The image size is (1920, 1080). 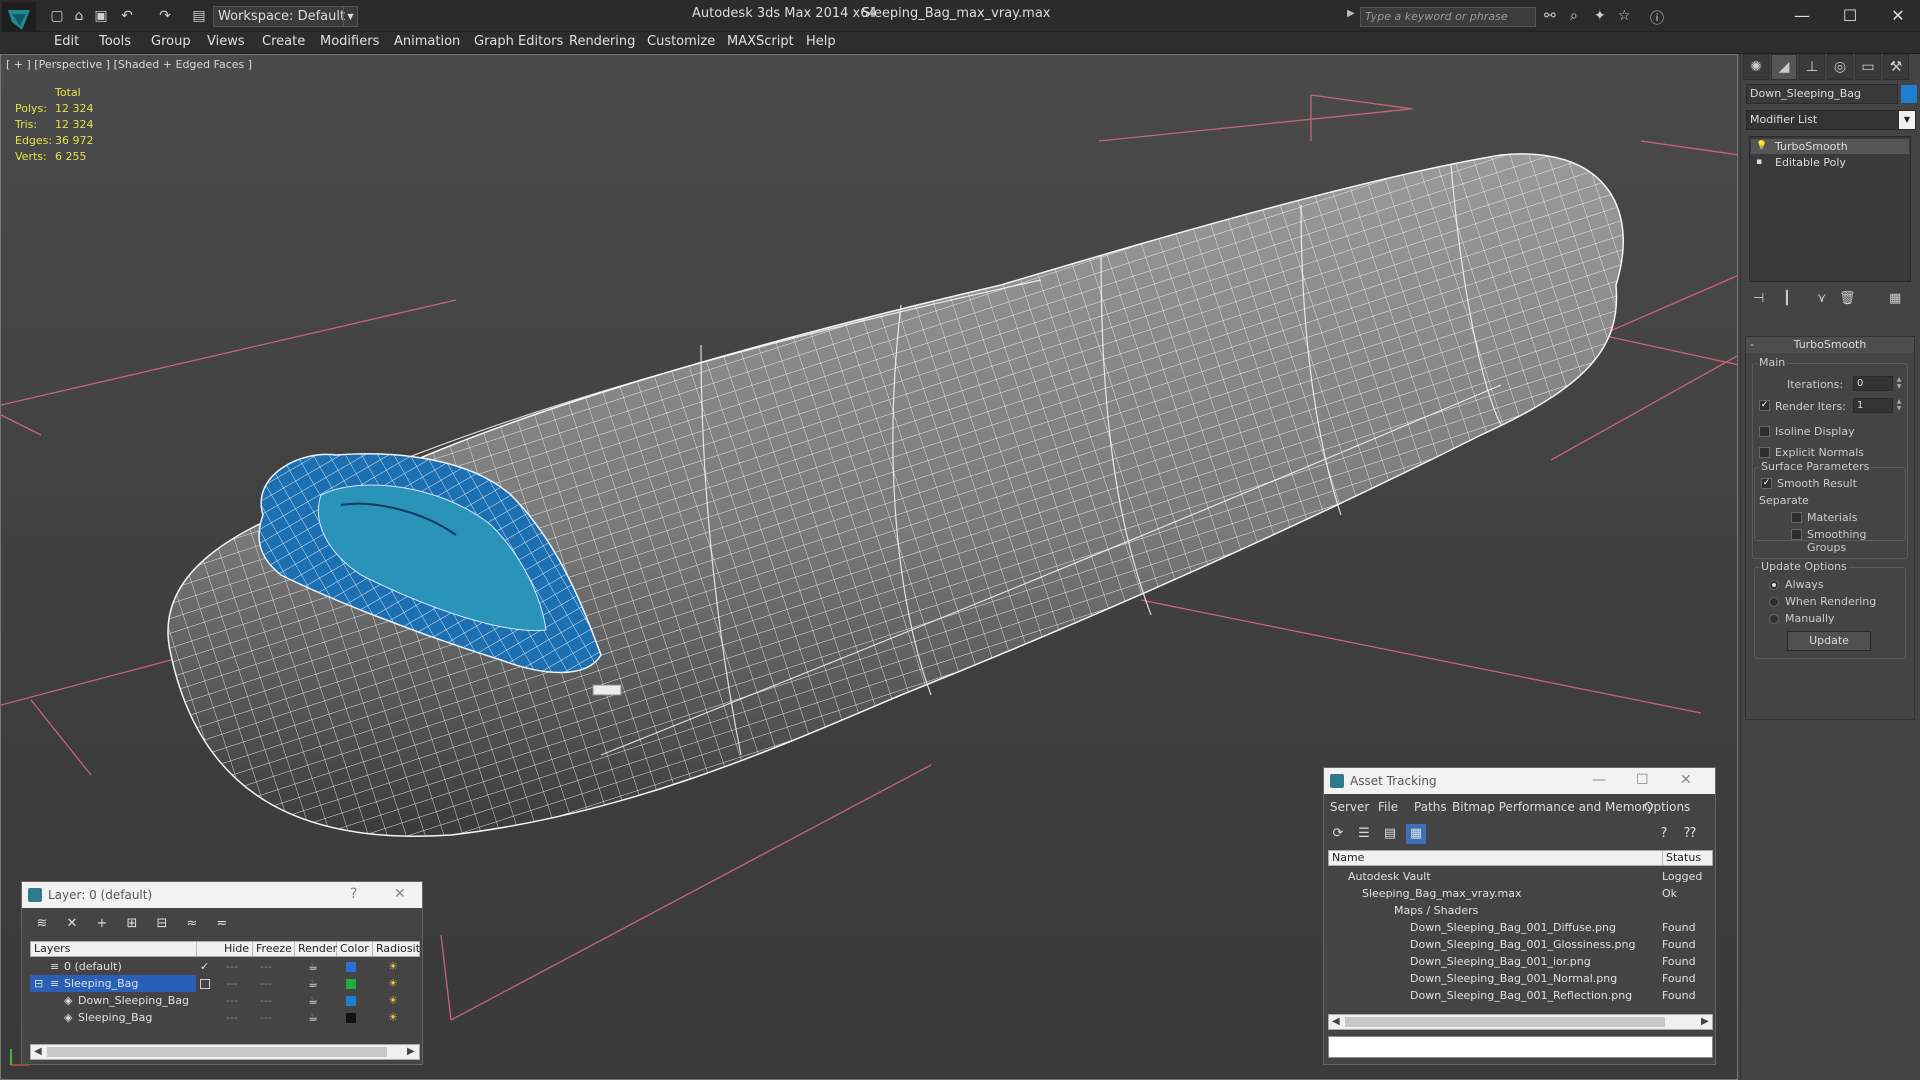 What do you see at coordinates (1896, 67) in the screenshot?
I see `utilities-tab-icon: ⚒` at bounding box center [1896, 67].